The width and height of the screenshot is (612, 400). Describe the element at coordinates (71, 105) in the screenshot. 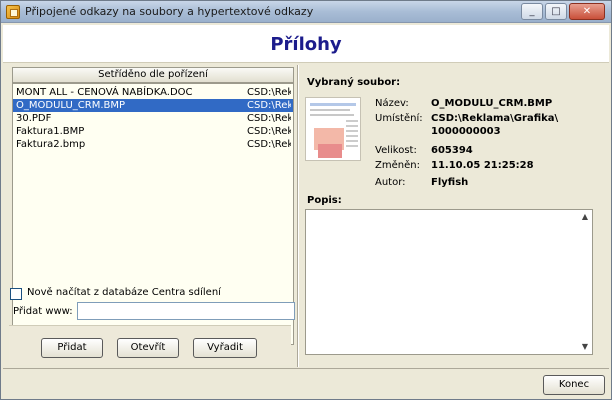

I see `list-item-name: O_MODULU_CRM.BMP` at that location.